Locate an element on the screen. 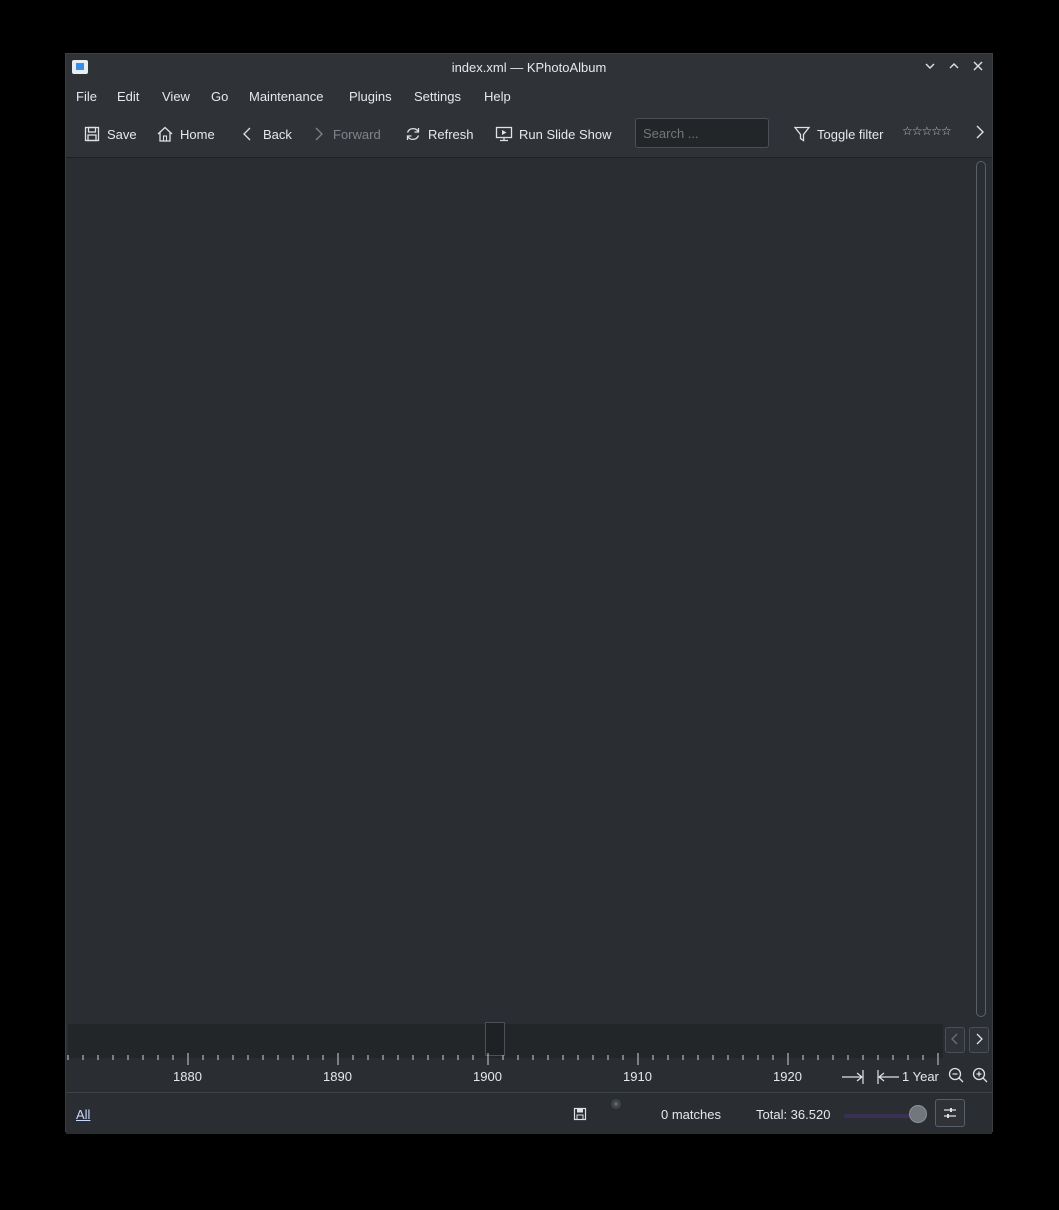  home-label: Home is located at coordinates (197, 134).